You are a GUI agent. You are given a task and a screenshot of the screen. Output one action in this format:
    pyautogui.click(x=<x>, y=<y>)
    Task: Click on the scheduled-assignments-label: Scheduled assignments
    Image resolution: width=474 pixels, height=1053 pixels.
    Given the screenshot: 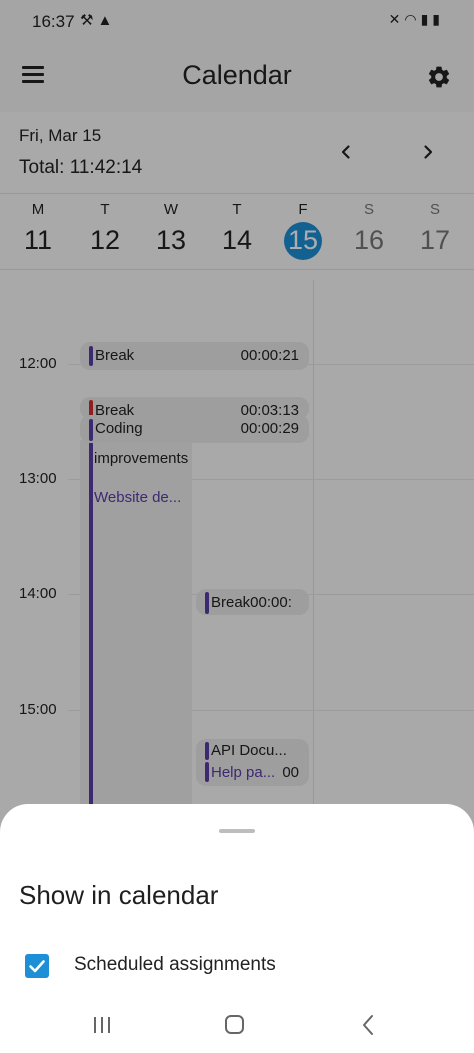 What is the action you would take?
    pyautogui.click(x=175, y=965)
    